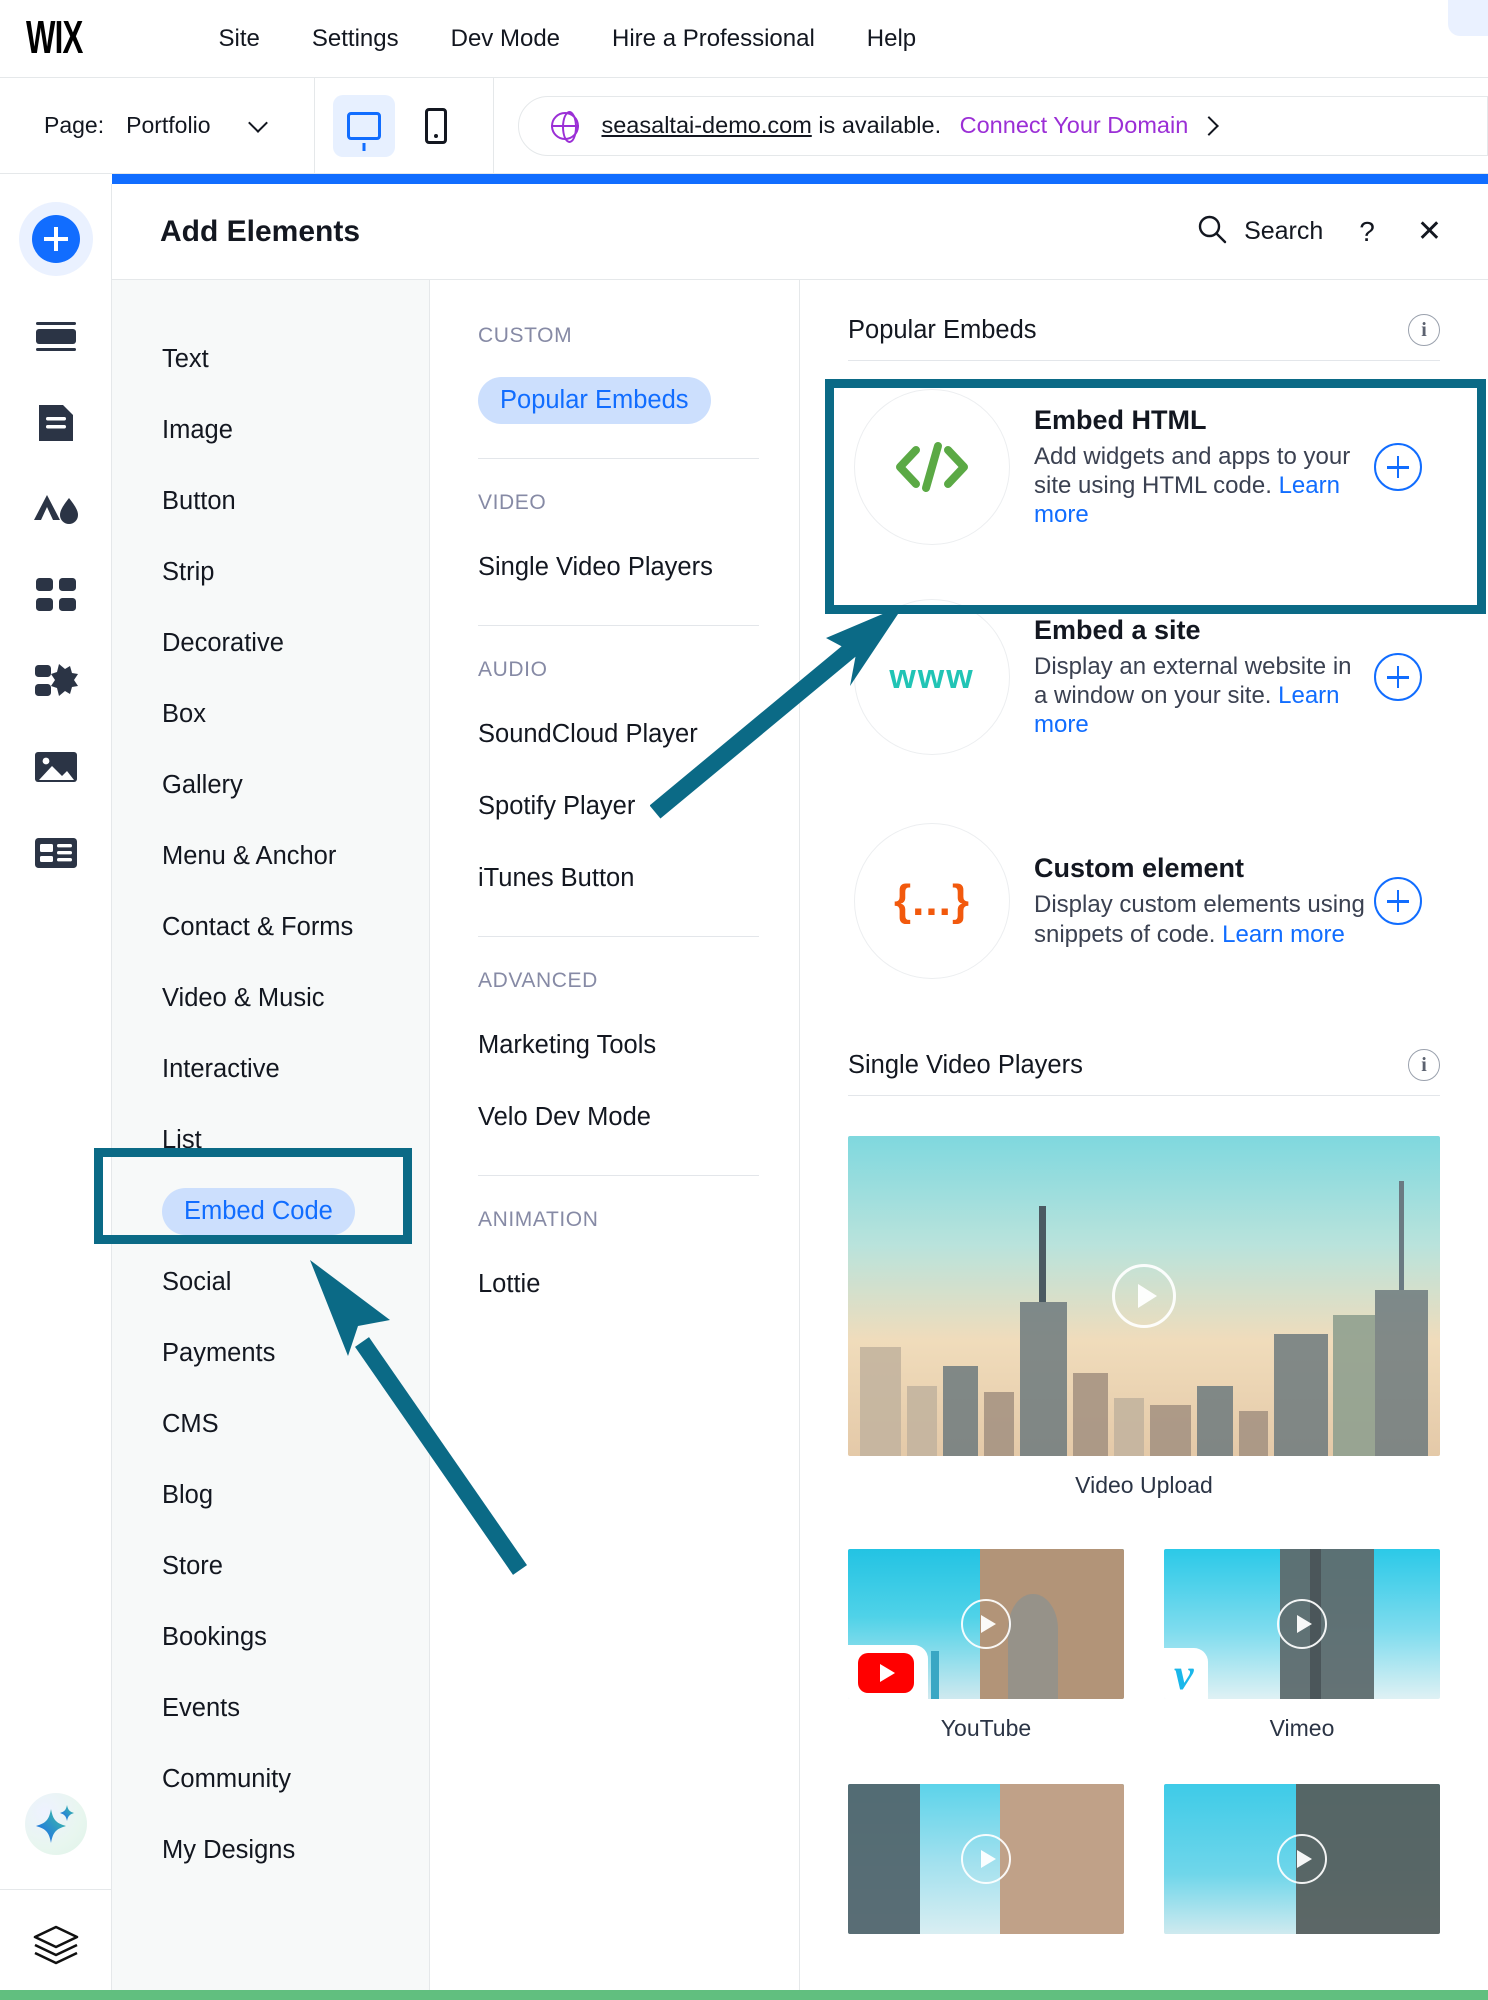 The width and height of the screenshot is (1488, 2000). What do you see at coordinates (891, 39) in the screenshot?
I see `menu-item-help: Help` at bounding box center [891, 39].